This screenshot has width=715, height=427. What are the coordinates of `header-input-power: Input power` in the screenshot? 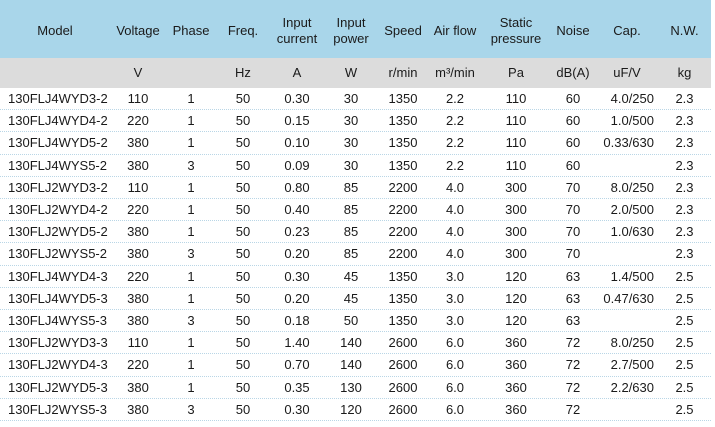 It's located at (351, 30).